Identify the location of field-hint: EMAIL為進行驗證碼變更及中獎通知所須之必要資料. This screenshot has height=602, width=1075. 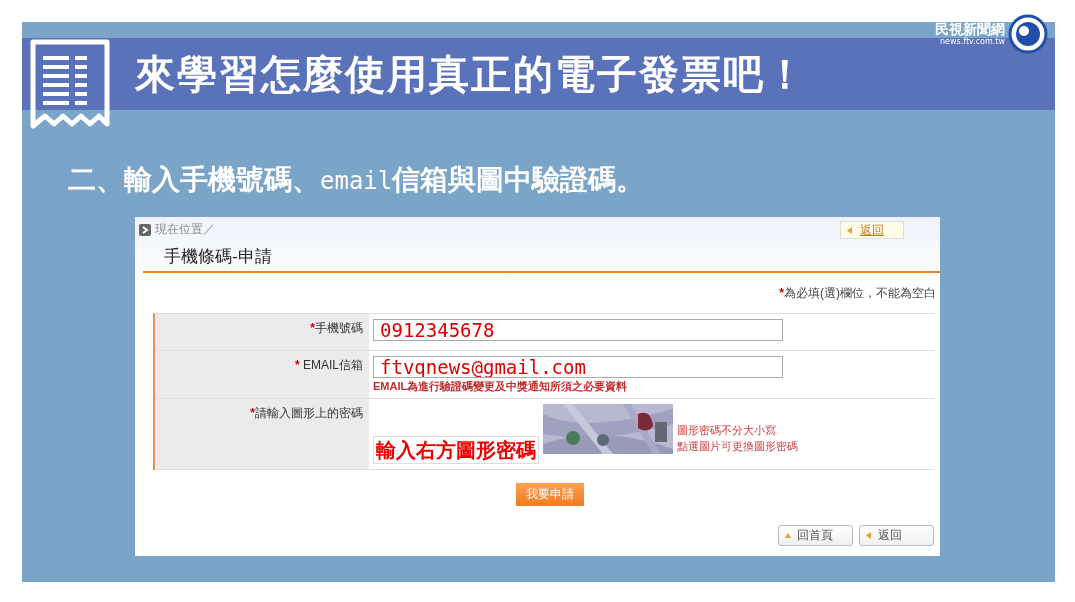
(501, 386).